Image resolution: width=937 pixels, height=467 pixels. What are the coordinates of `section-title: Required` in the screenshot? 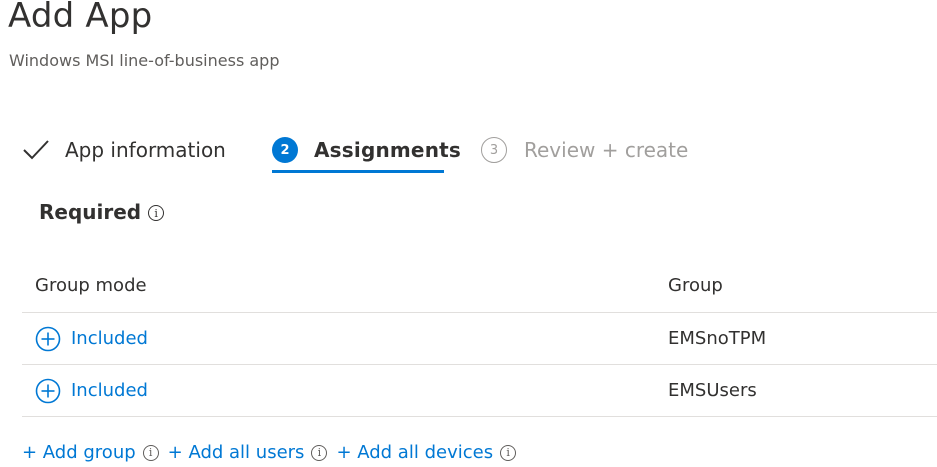 It's located at (90, 212).